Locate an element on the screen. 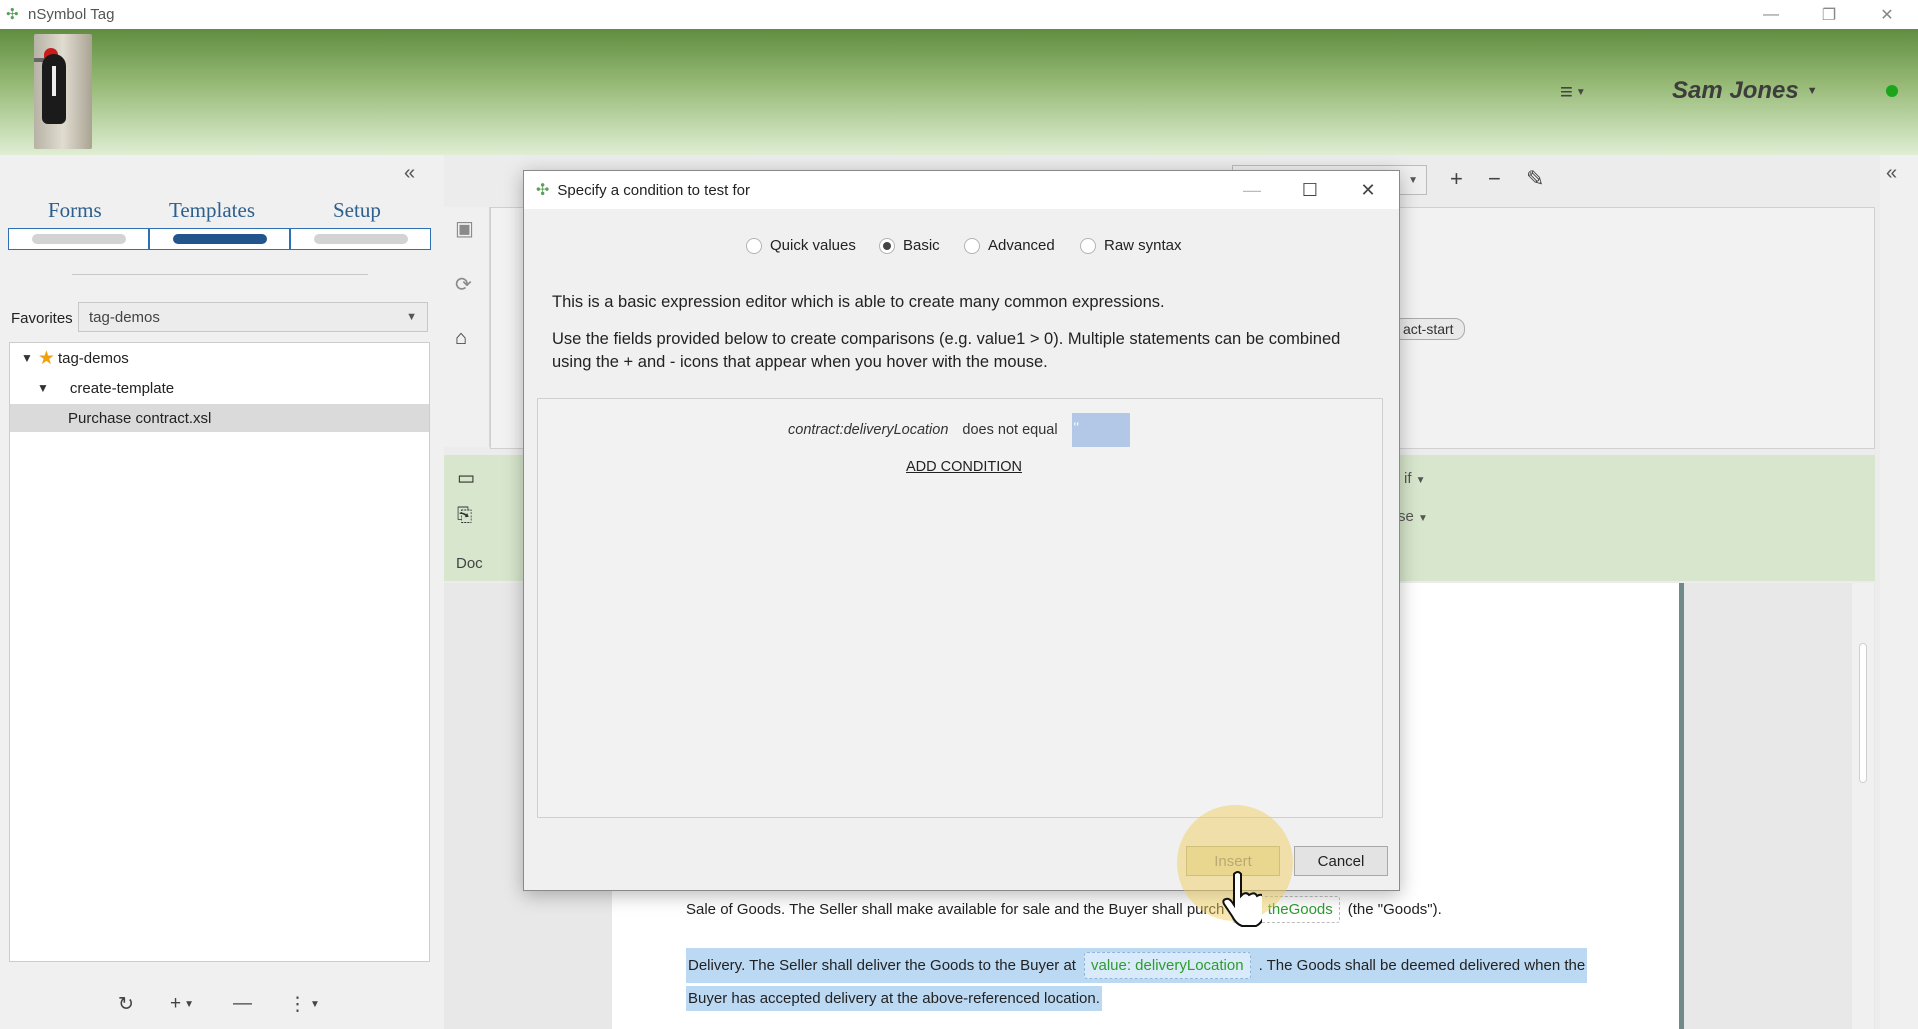 This screenshot has height=1029, width=1918. mode-basic: Basic is located at coordinates (909, 245).